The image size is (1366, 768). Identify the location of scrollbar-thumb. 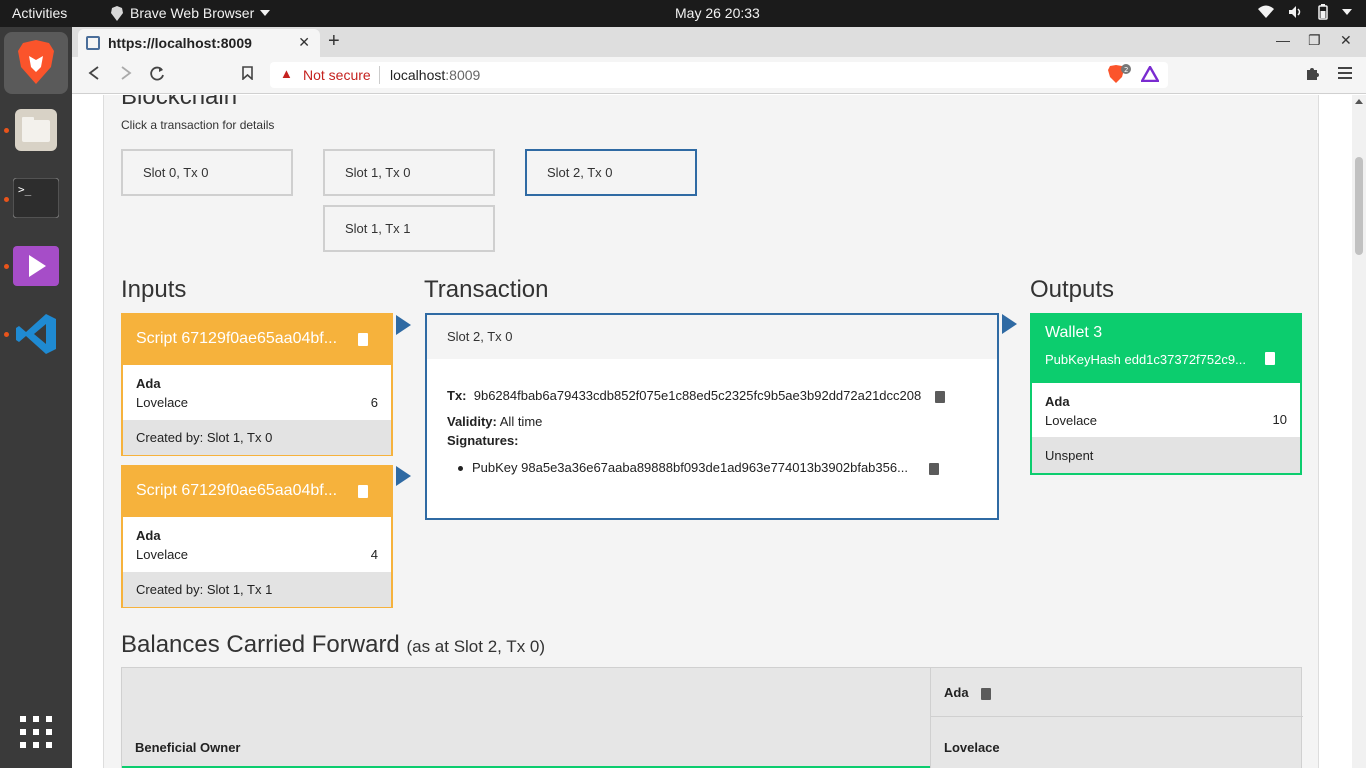
(1359, 206).